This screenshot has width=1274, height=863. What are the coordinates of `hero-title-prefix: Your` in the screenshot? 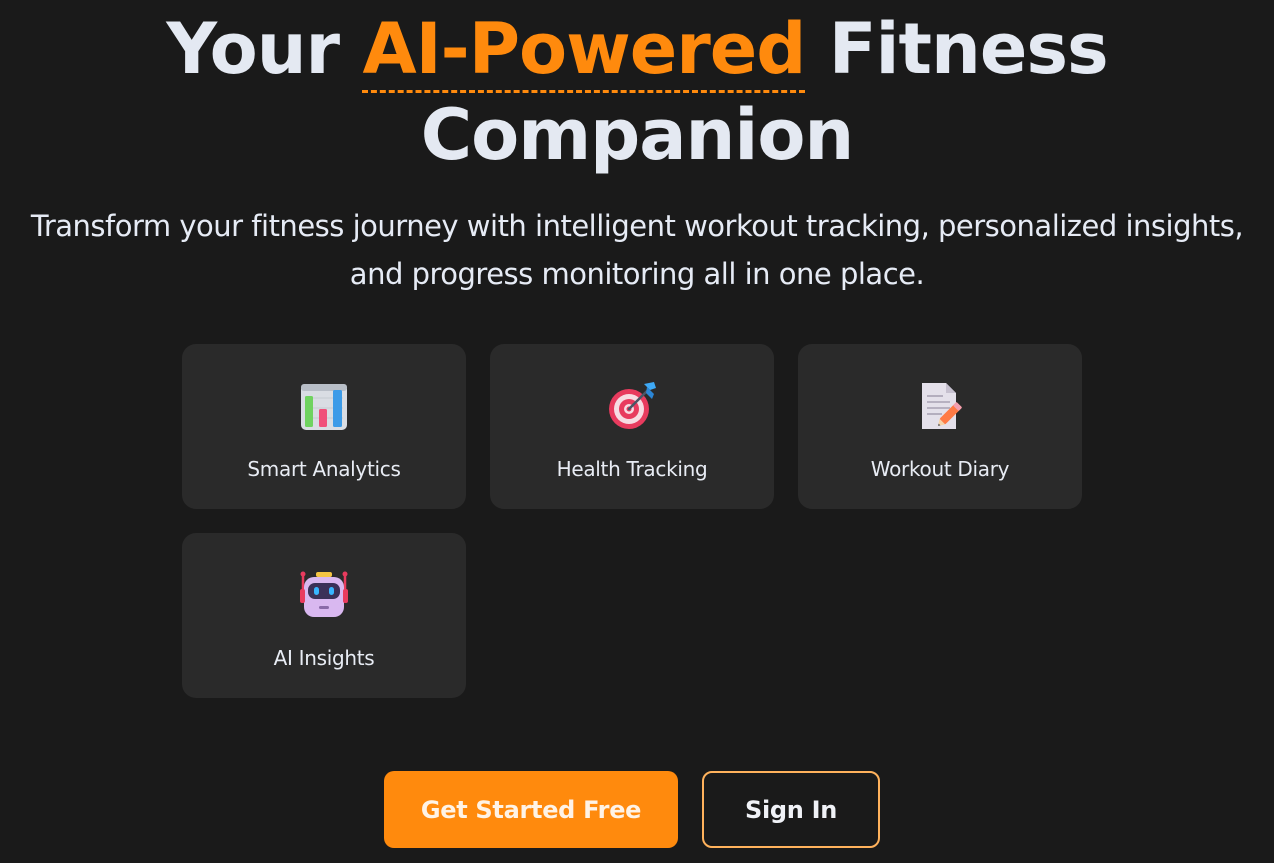 It's located at (264, 49).